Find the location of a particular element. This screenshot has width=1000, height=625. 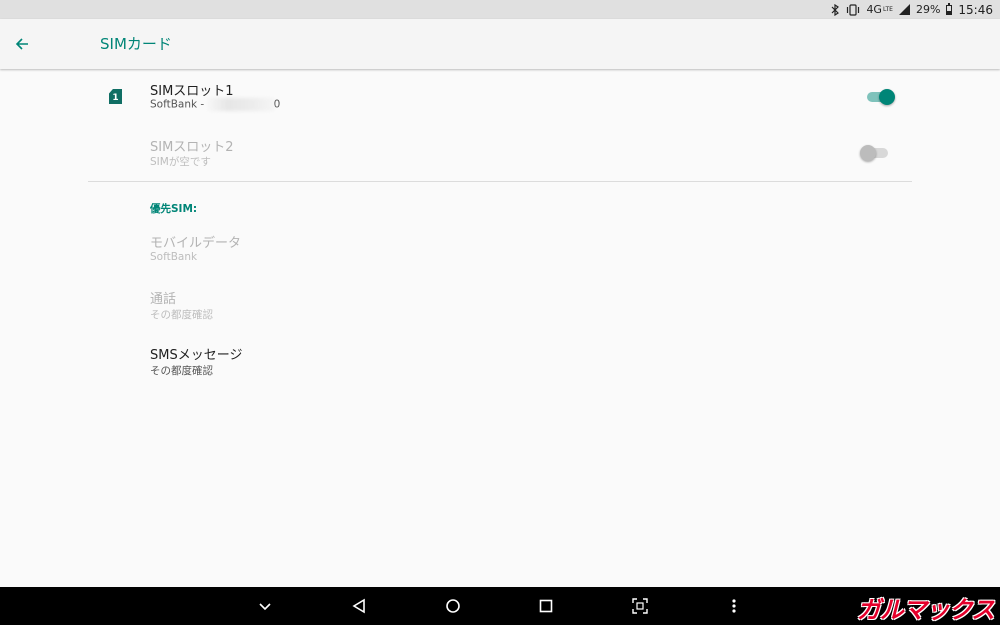

vibrate-icon is located at coordinates (853, 9).